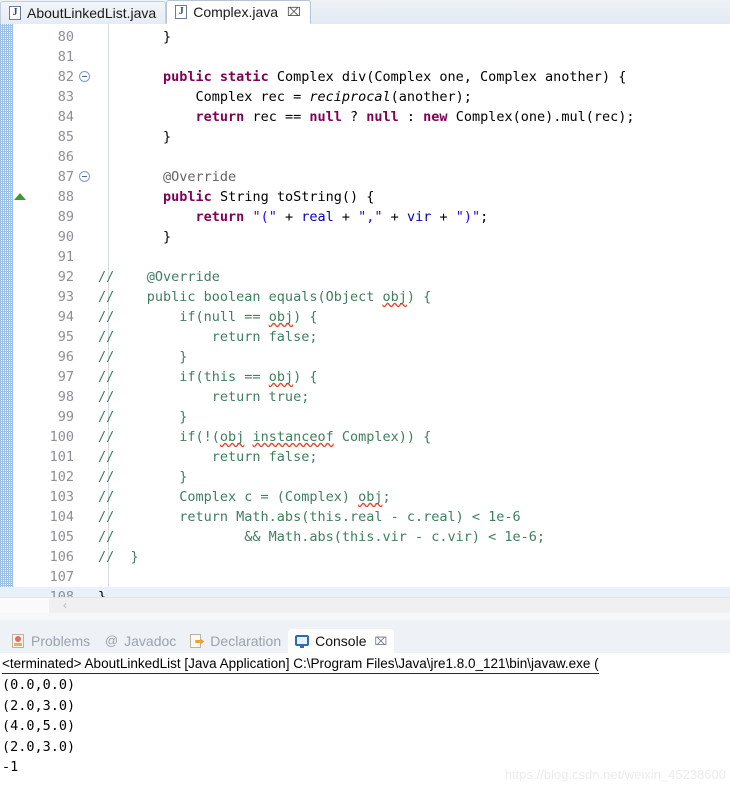 Image resolution: width=730 pixels, height=792 pixels. What do you see at coordinates (365, 157) in the screenshot?
I see `code-line: 86` at bounding box center [365, 157].